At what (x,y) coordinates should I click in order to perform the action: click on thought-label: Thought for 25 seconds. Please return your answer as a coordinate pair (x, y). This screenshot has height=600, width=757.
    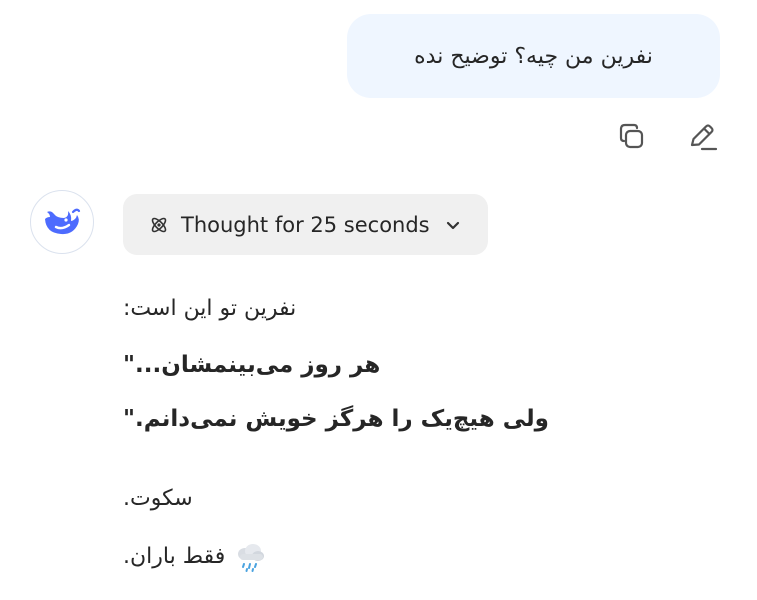
    Looking at the image, I should click on (305, 224).